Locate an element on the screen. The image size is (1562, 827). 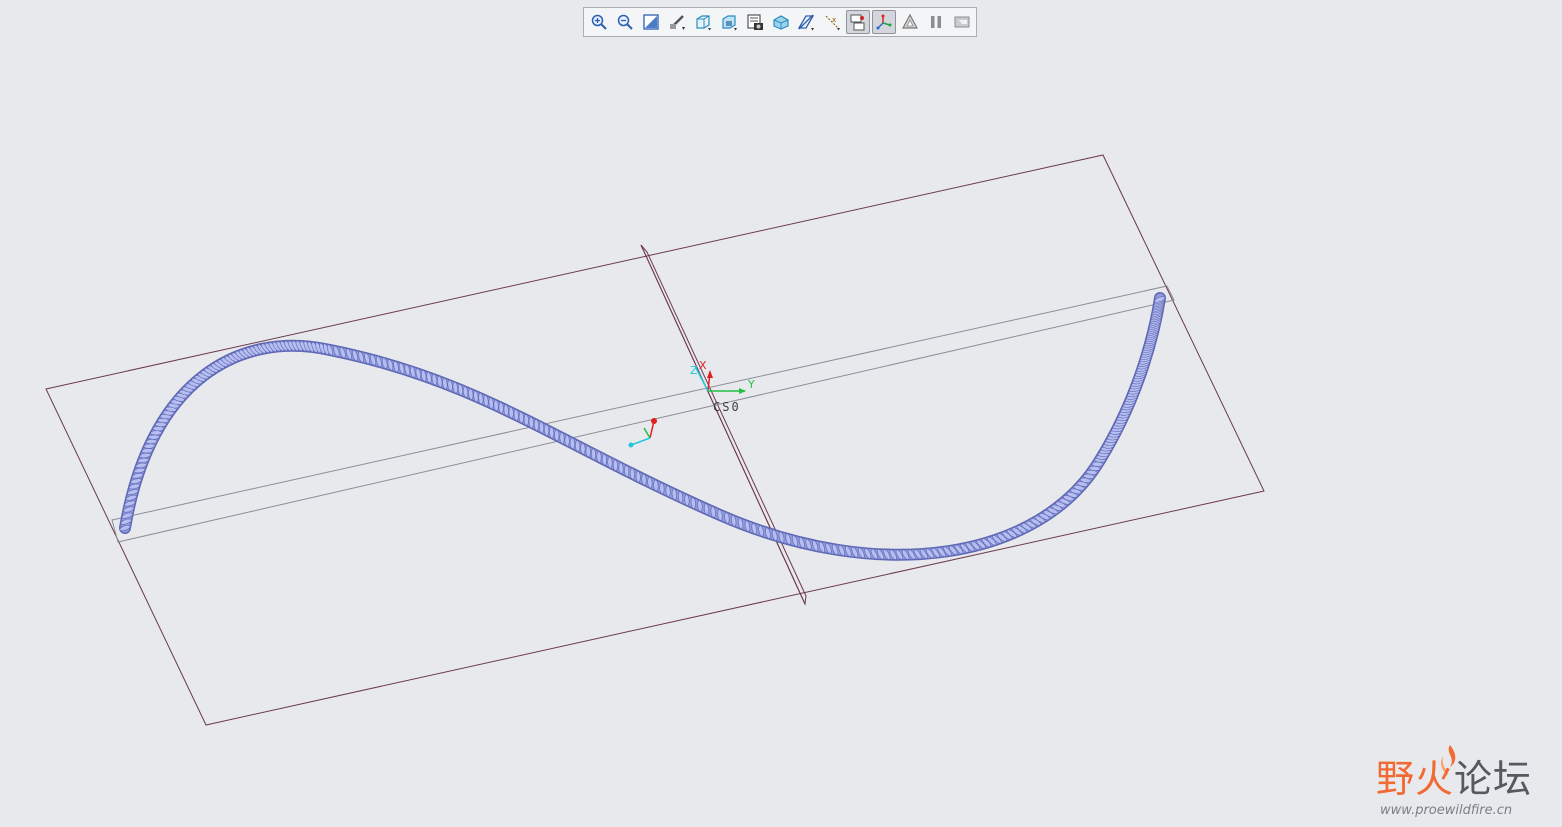
view-manager-icon is located at coordinates (754, 22).